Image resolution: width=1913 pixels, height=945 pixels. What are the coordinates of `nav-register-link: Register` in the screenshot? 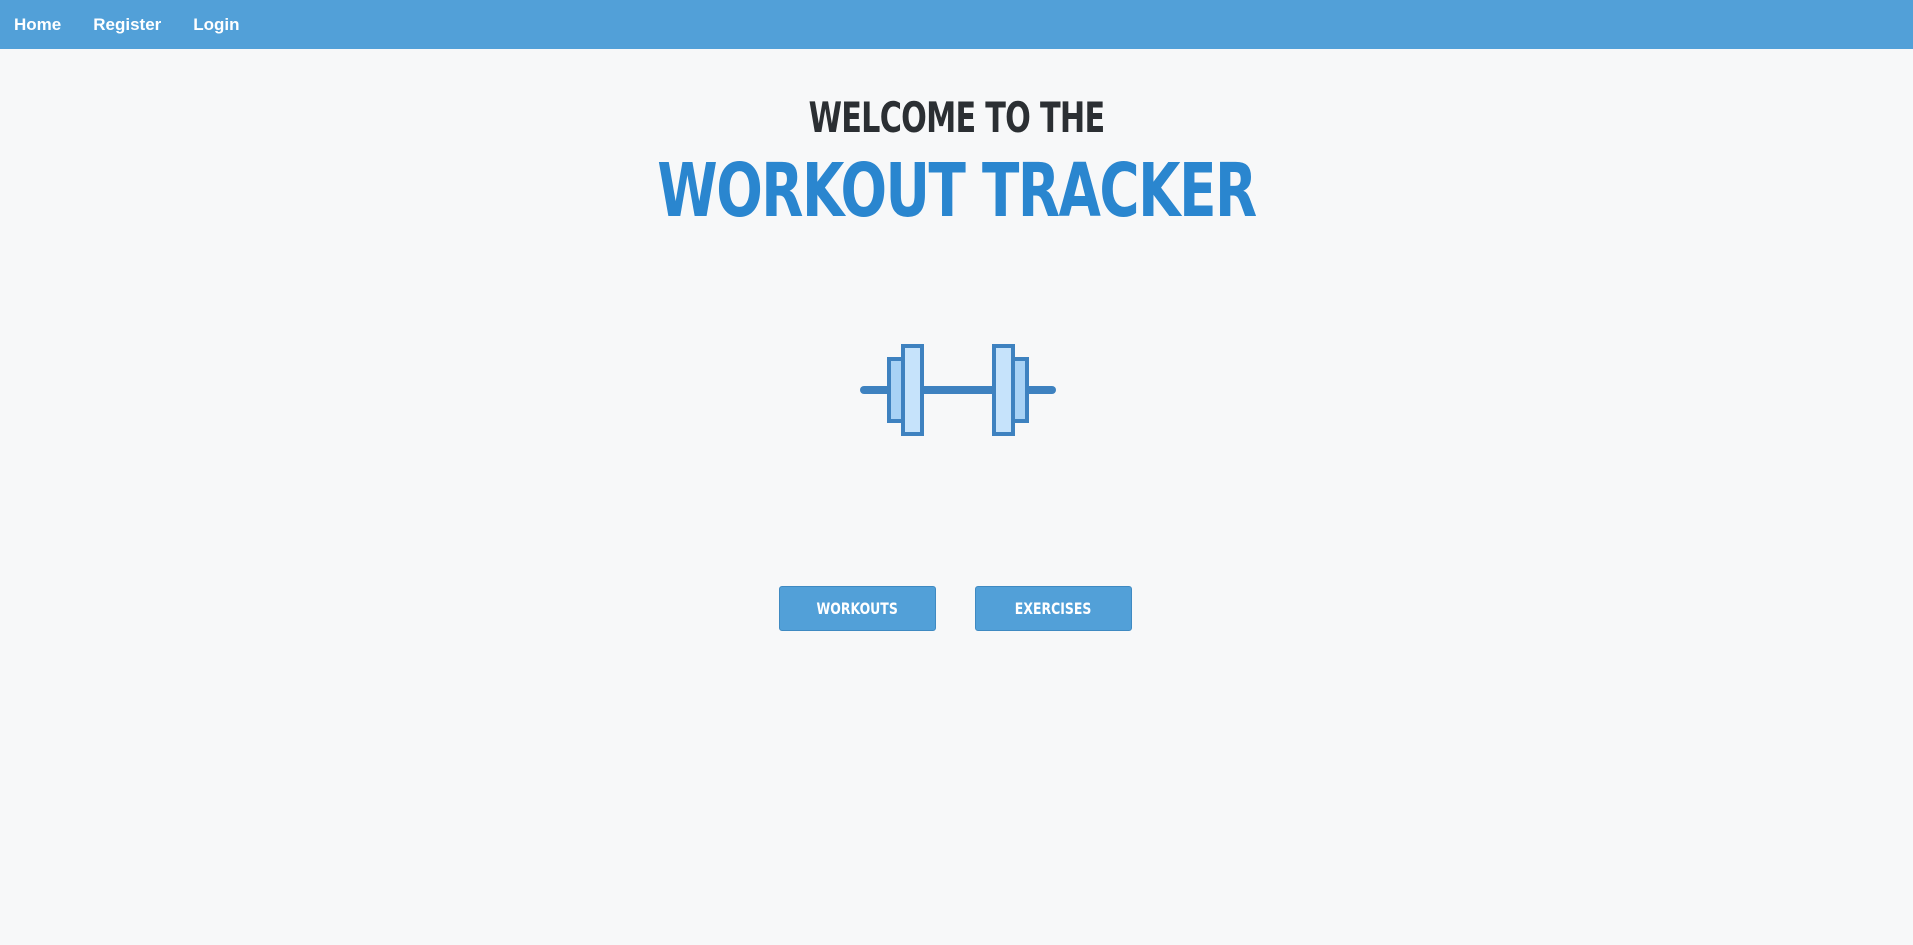 It's located at (127, 25).